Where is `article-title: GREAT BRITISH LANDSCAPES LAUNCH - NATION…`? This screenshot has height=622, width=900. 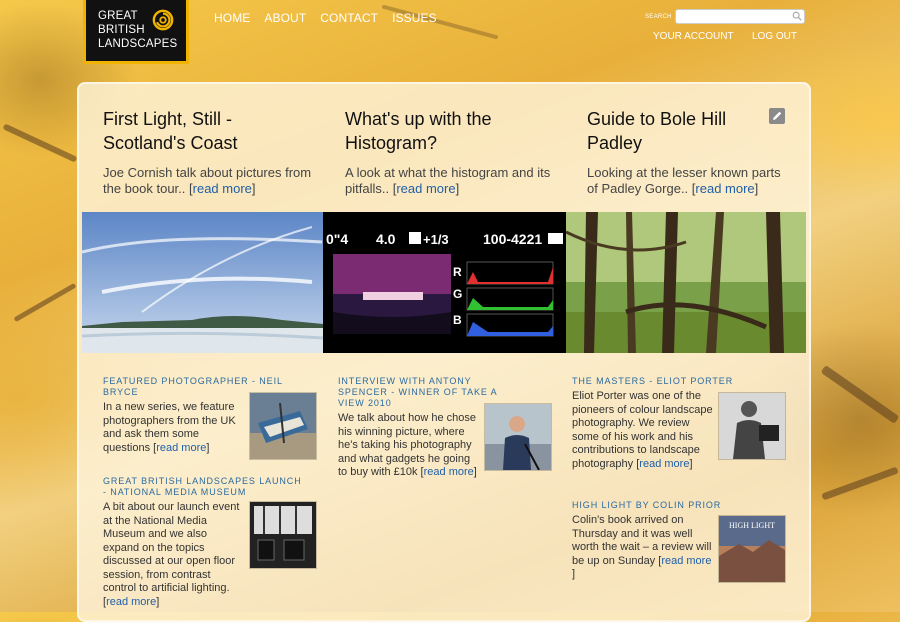 article-title: GREAT BRITISH LANDSCAPES LAUNCH - NATION… is located at coordinates (203, 487).